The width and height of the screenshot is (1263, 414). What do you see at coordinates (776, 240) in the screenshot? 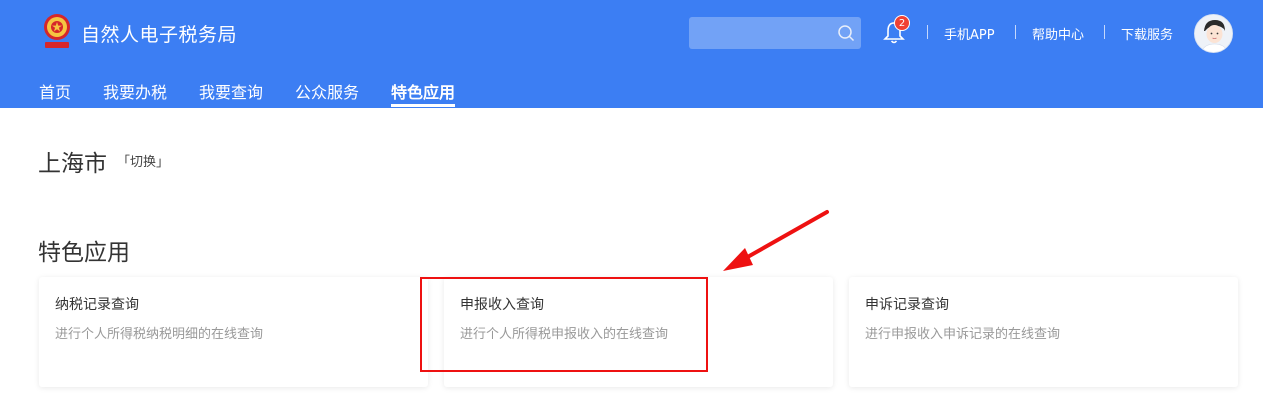
I see `red-arrow-annotation` at bounding box center [776, 240].